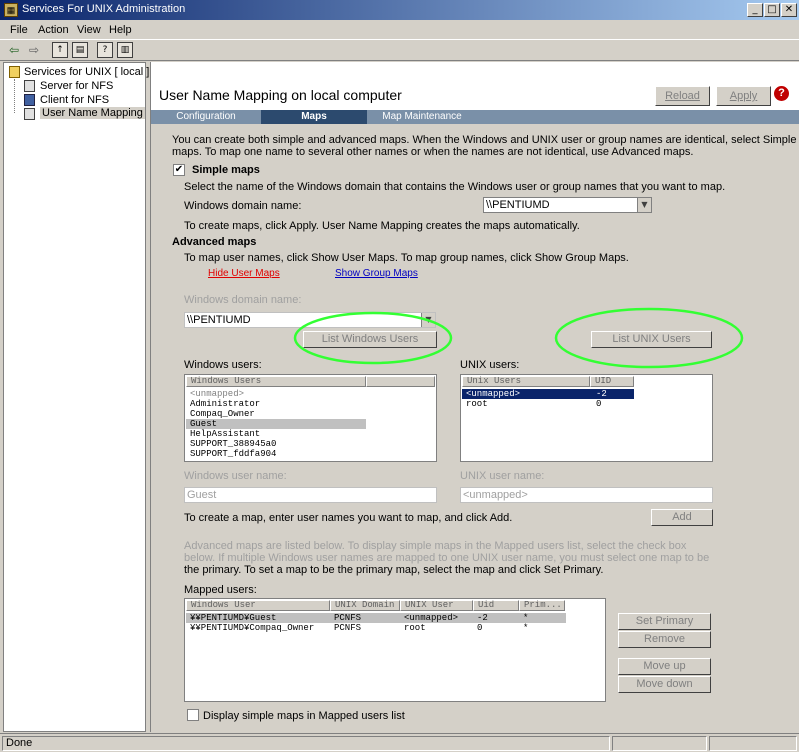 The width and height of the screenshot is (799, 752). I want to click on highlight-ellipse, so click(373, 338).